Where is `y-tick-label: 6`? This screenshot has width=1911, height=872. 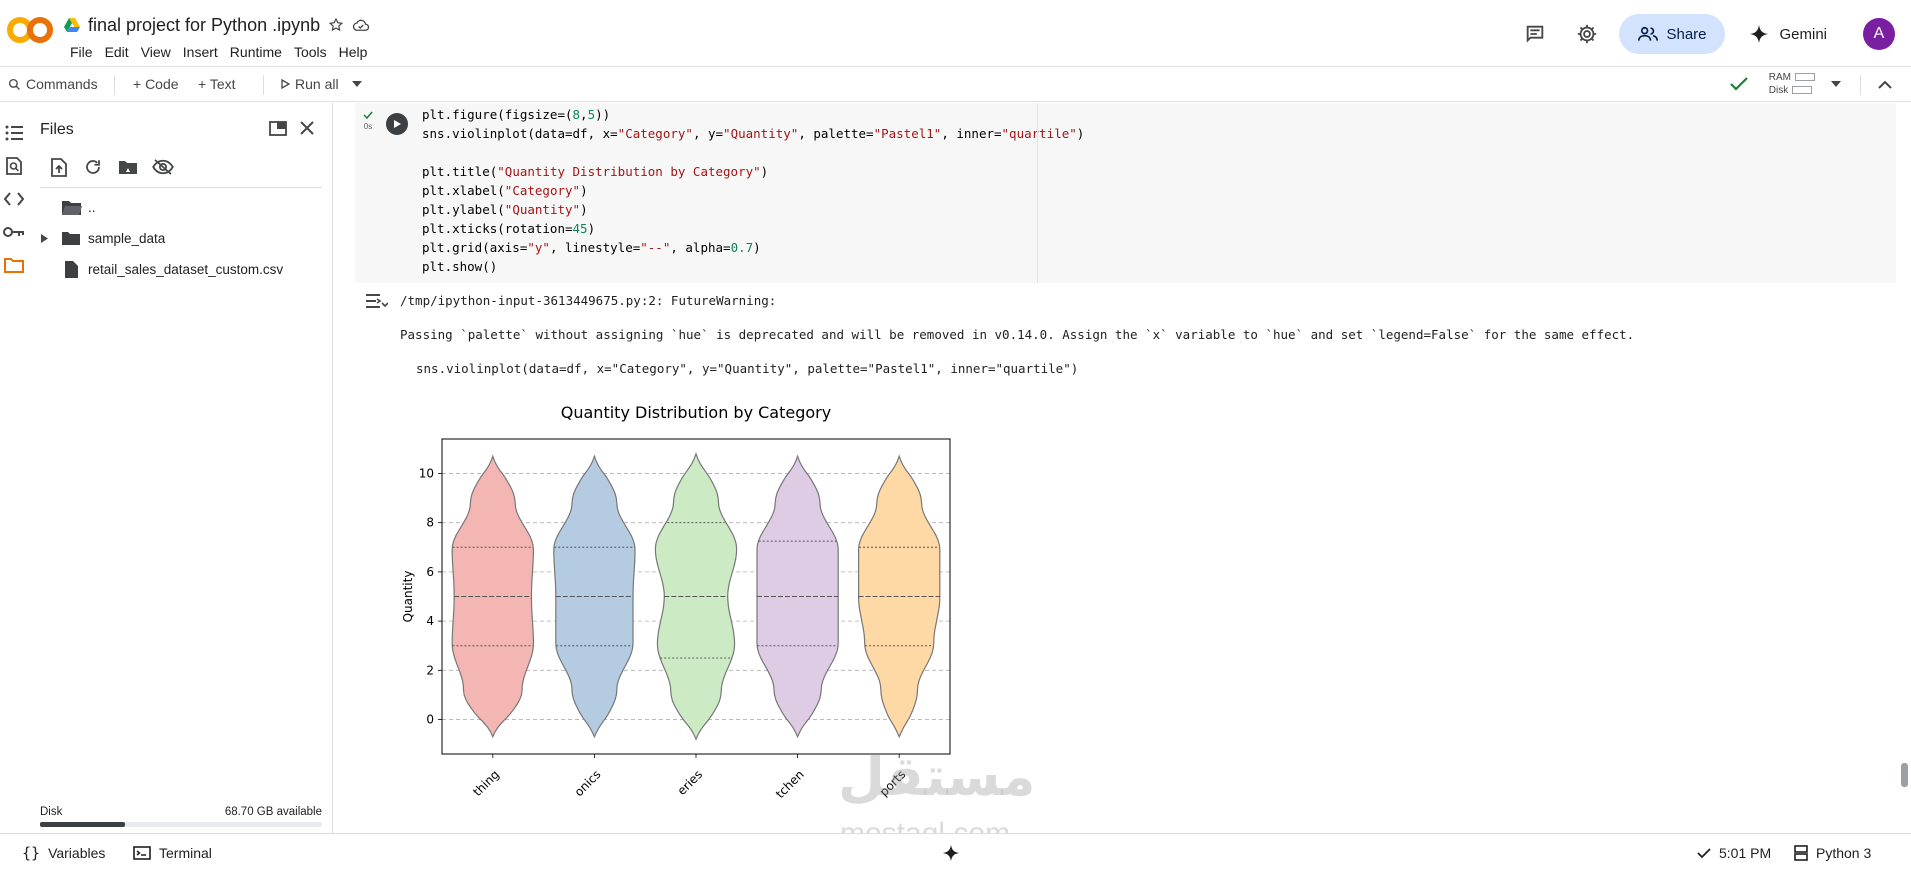
y-tick-label: 6 is located at coordinates (430, 572).